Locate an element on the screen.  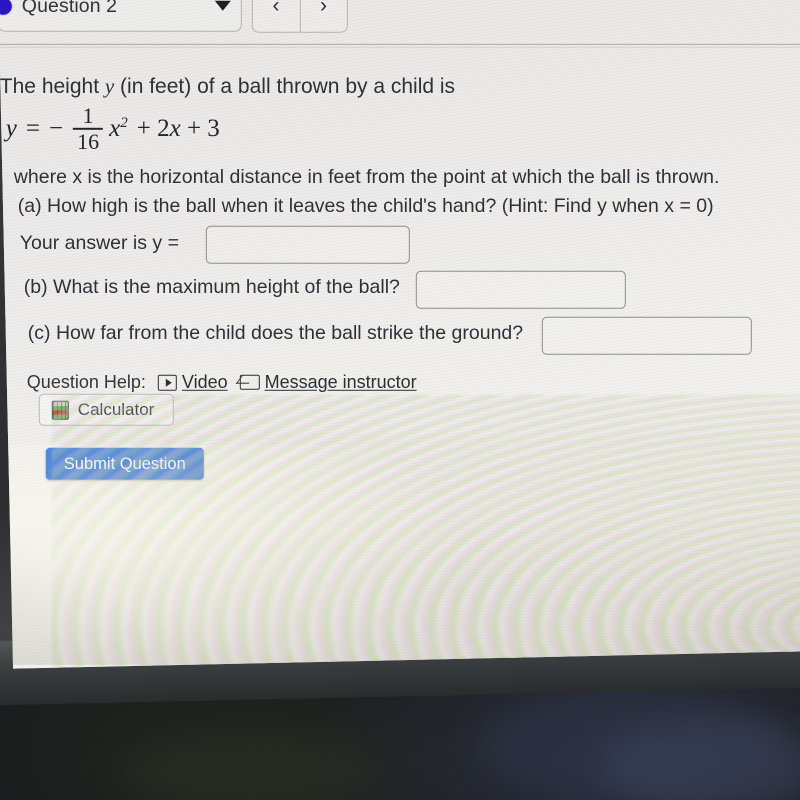
answer-c-input is located at coordinates (646, 335).